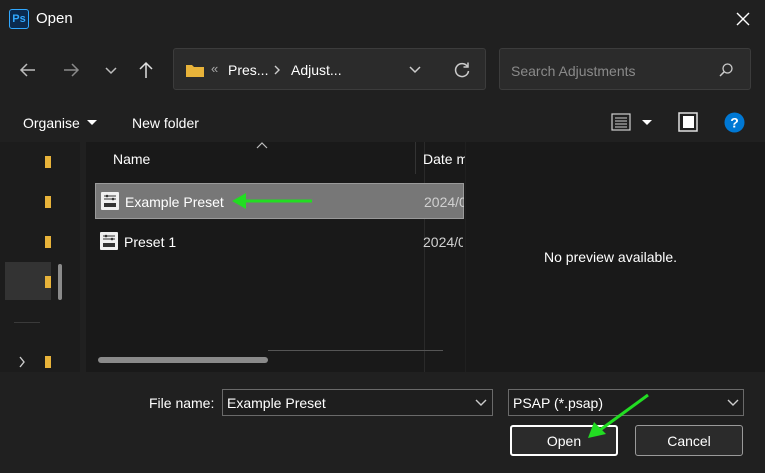  What do you see at coordinates (262, 145) in the screenshot?
I see `sort-ascending-icon` at bounding box center [262, 145].